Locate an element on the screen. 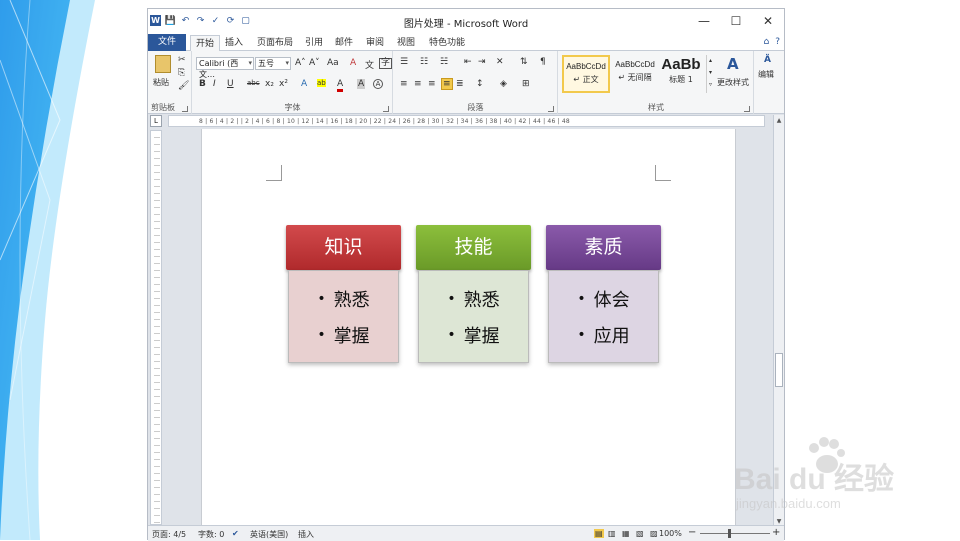 Image resolution: width=960 pixels, height=541 pixels. tab-view: 视图 is located at coordinates (406, 43).